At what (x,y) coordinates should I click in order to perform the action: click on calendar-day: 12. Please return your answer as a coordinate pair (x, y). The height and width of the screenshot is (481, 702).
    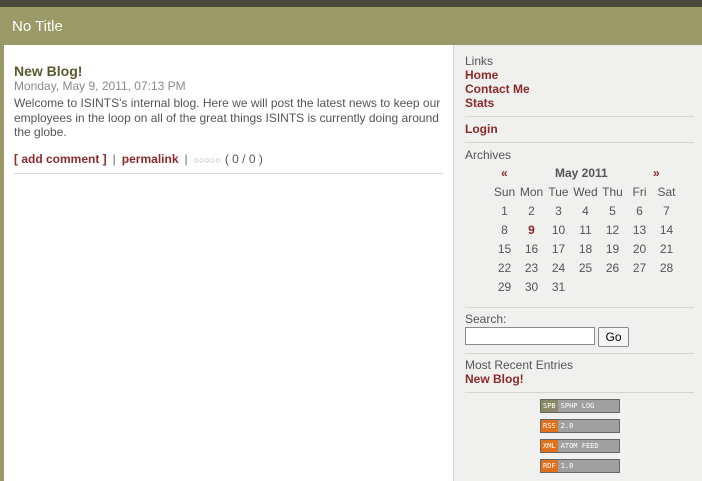
    Looking at the image, I should click on (612, 230).